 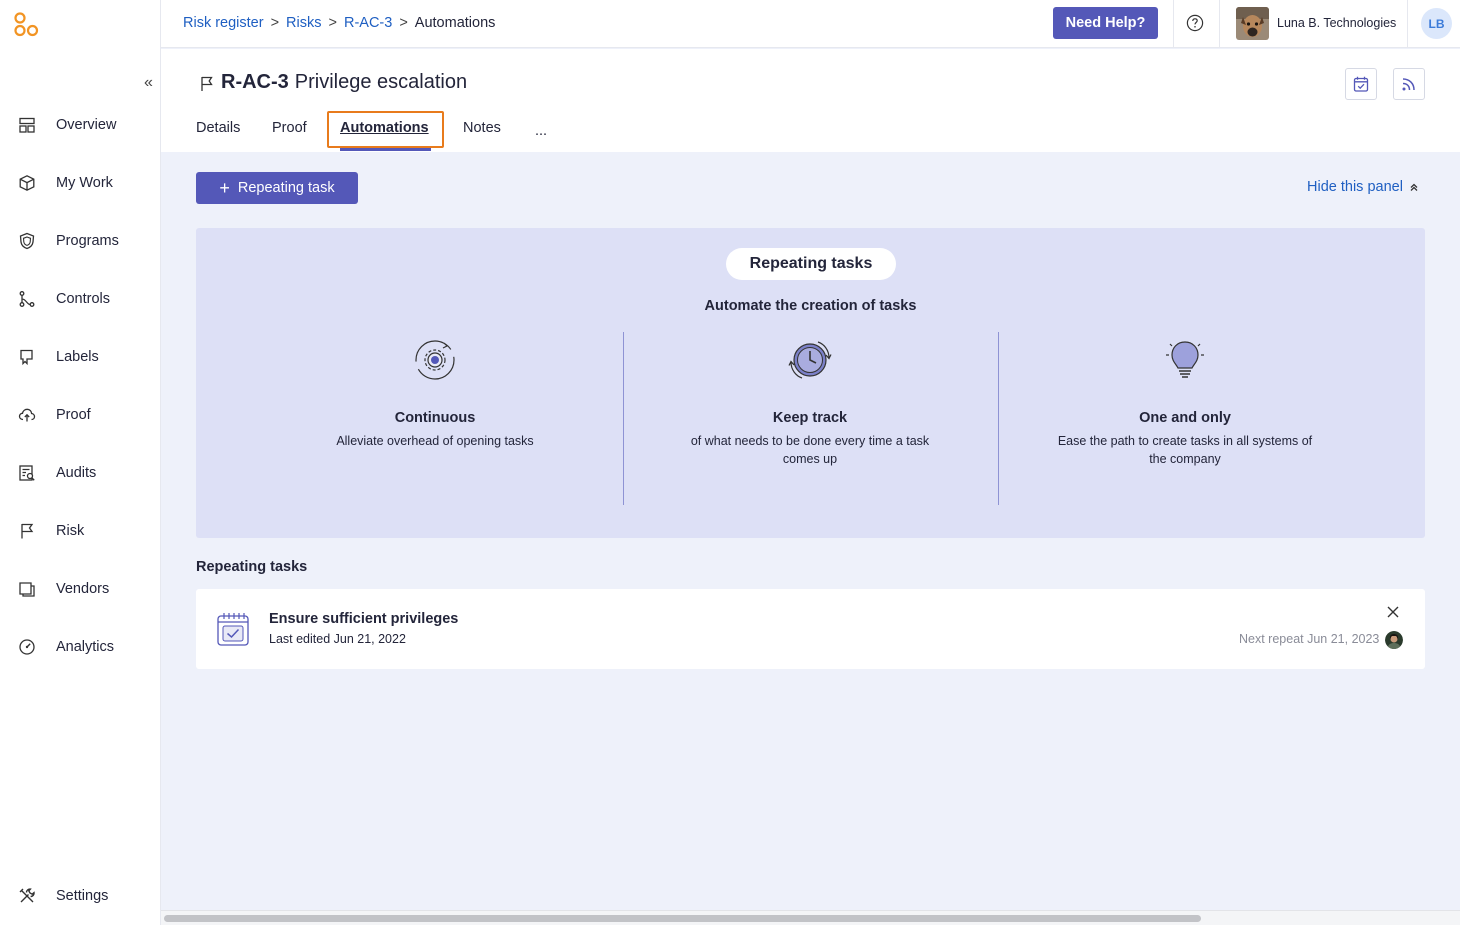 What do you see at coordinates (811, 264) in the screenshot?
I see `panel-pill: Repeating tasks` at bounding box center [811, 264].